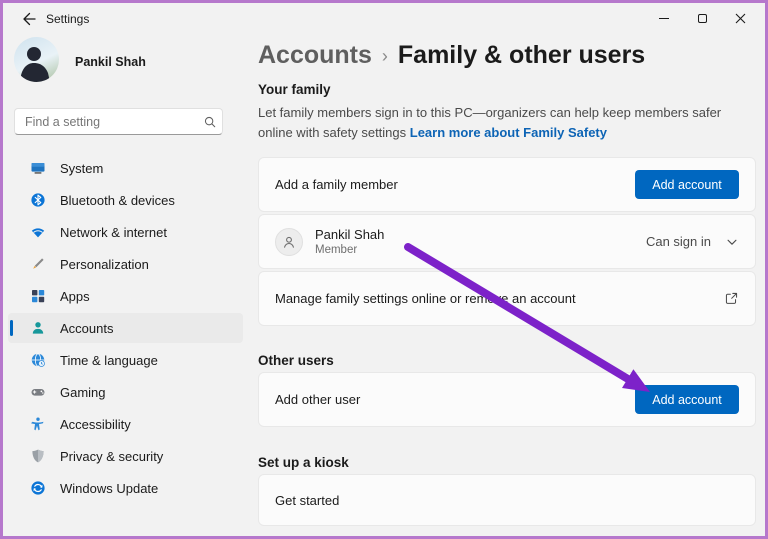 The width and height of the screenshot is (768, 539). What do you see at coordinates (38, 200) in the screenshot?
I see `bluetooth-icon` at bounding box center [38, 200].